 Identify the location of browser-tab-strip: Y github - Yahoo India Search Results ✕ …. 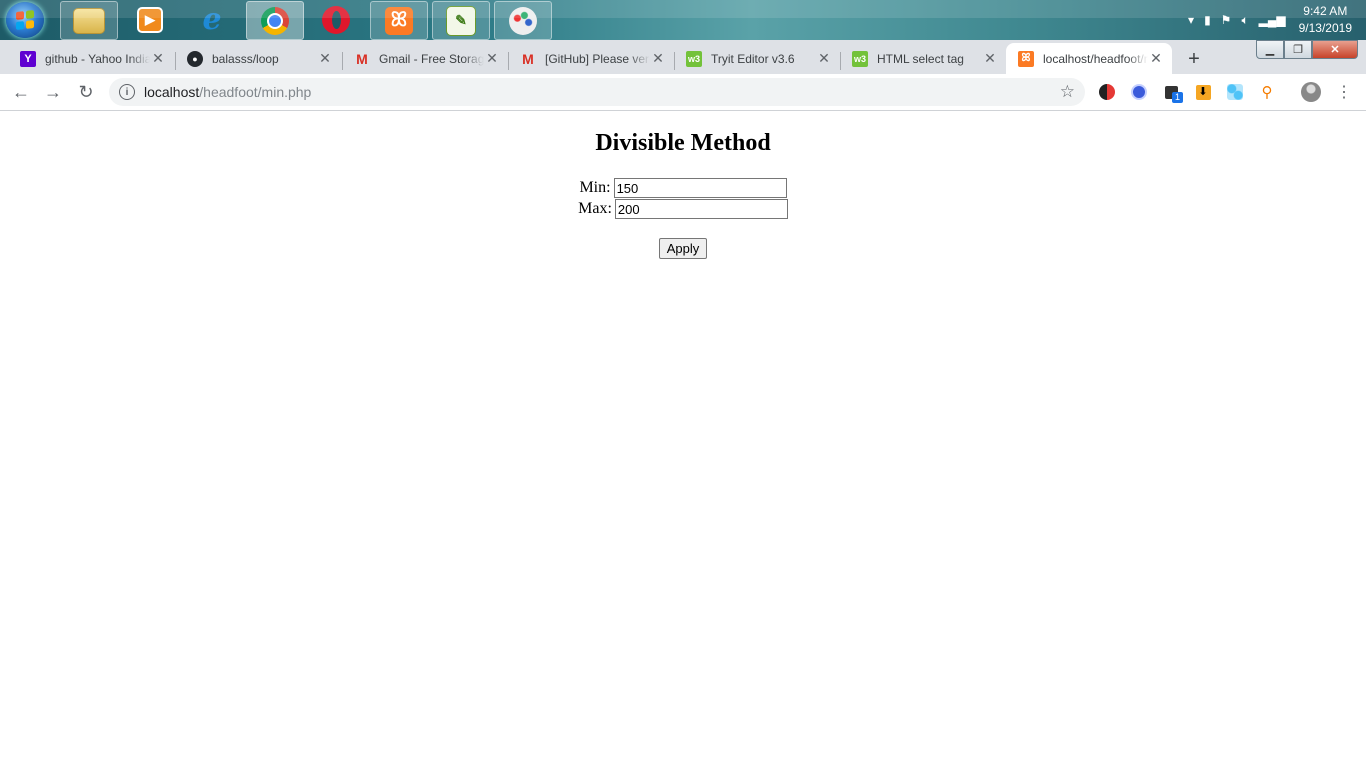
(683, 57).